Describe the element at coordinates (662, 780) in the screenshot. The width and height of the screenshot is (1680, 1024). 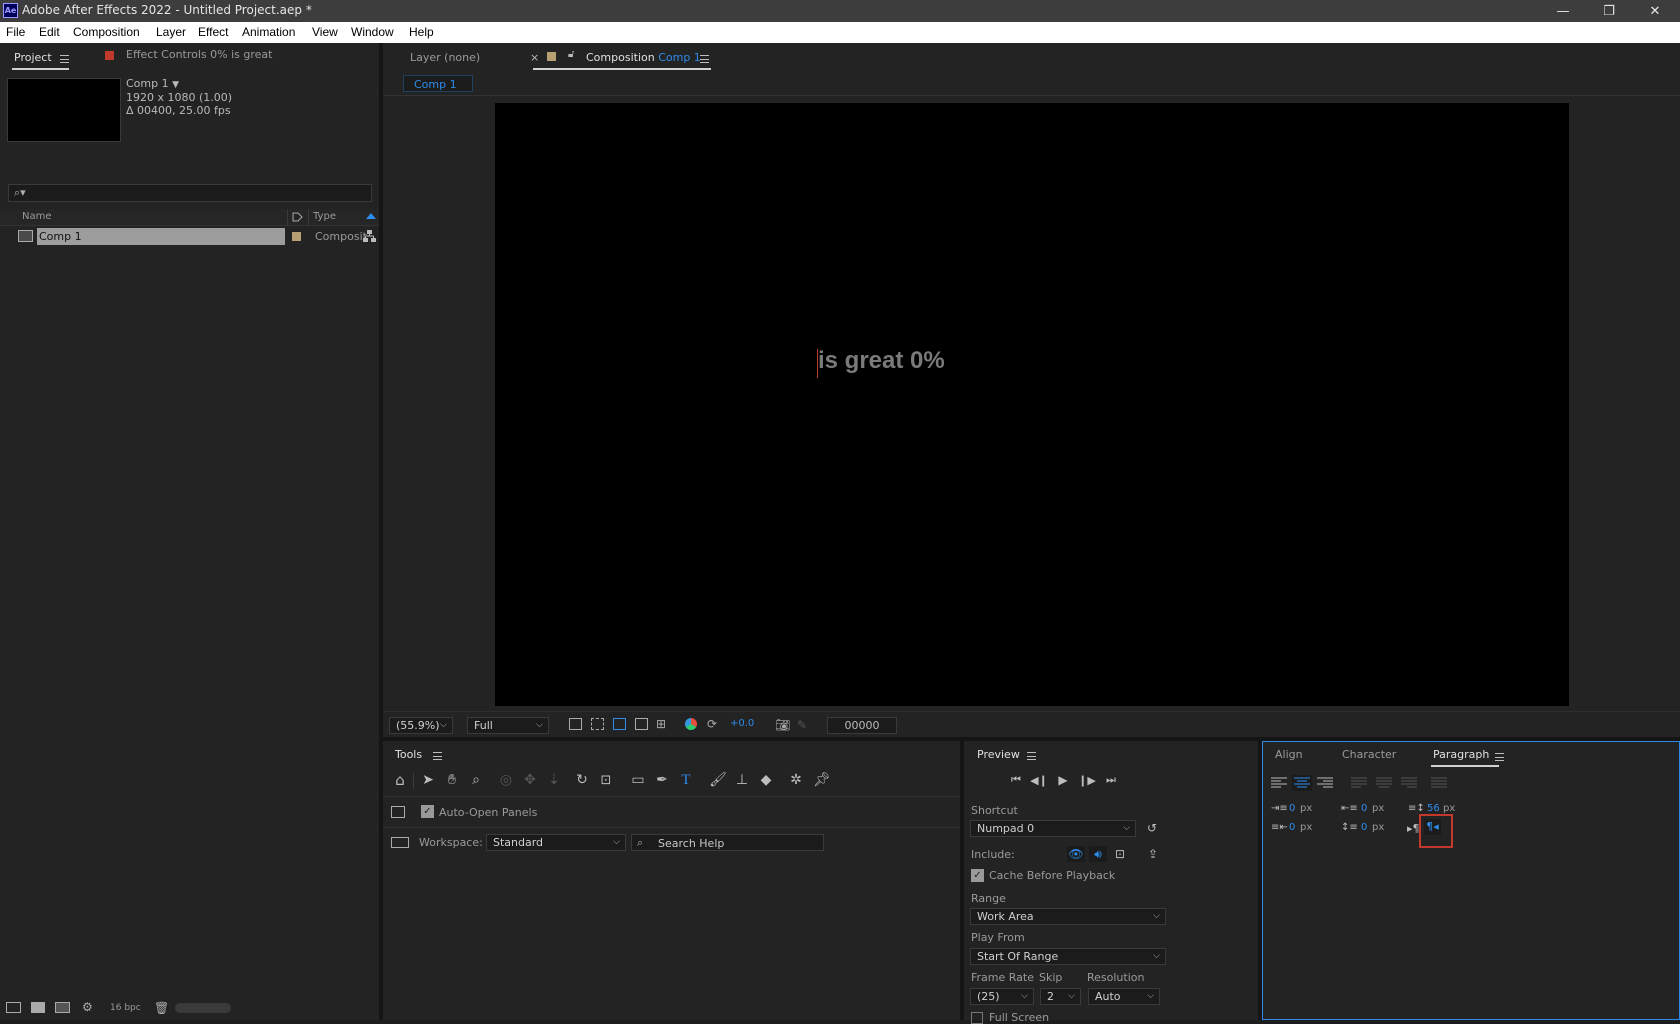
I see `pen-tool-icon: ✒` at that location.